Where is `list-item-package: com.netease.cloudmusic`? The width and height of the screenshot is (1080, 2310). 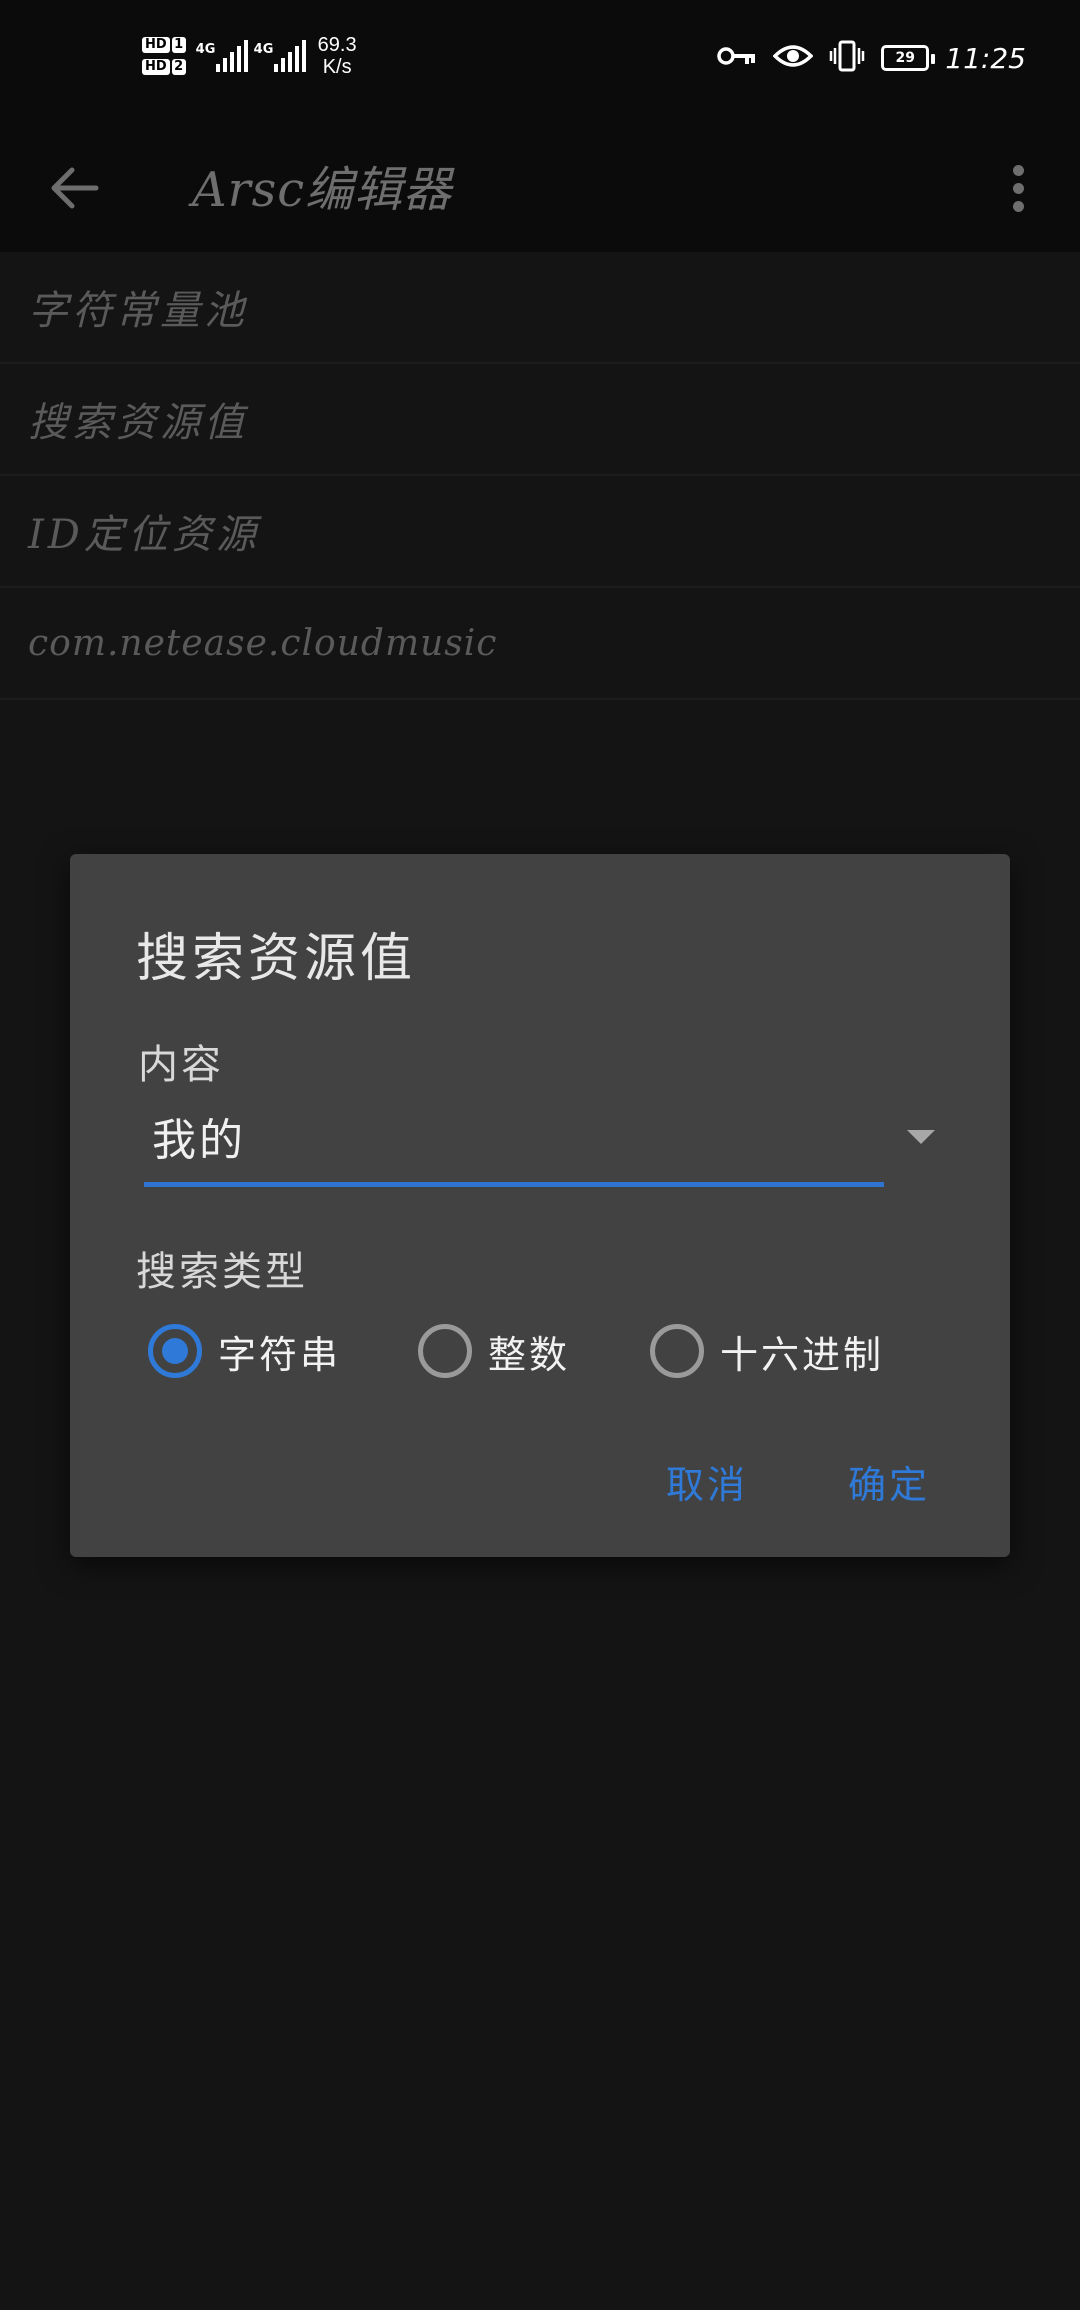 list-item-package: com.netease.cloudmusic is located at coordinates (540, 644).